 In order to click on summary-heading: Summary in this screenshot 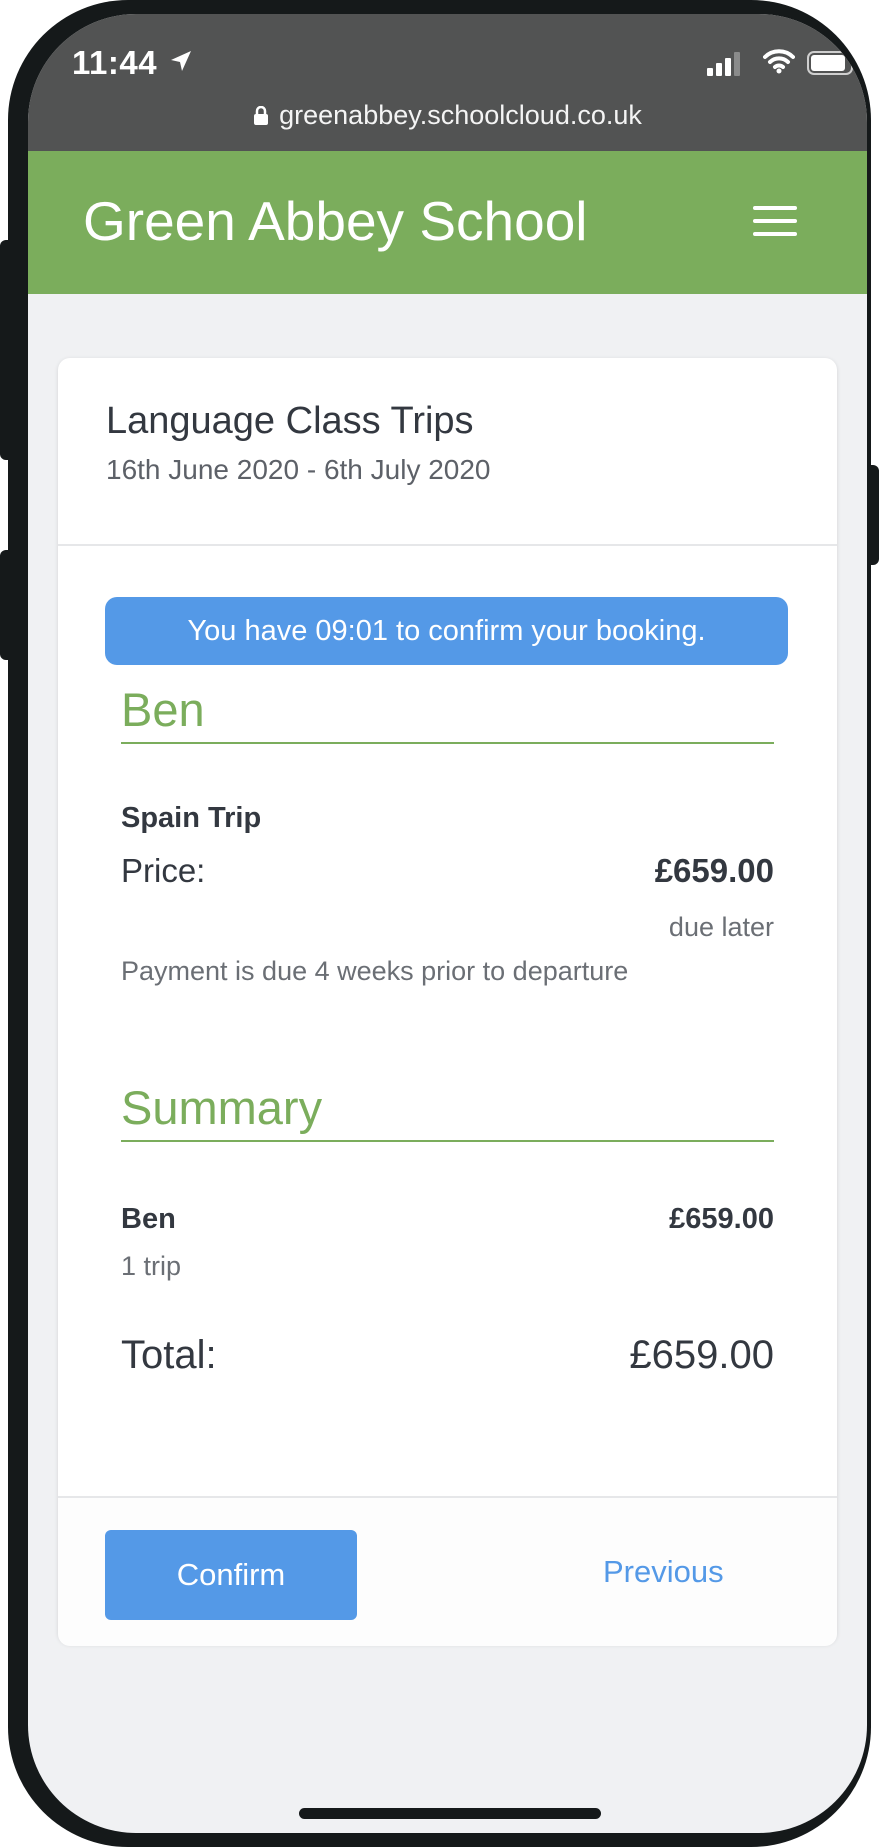, I will do `click(447, 1111)`.